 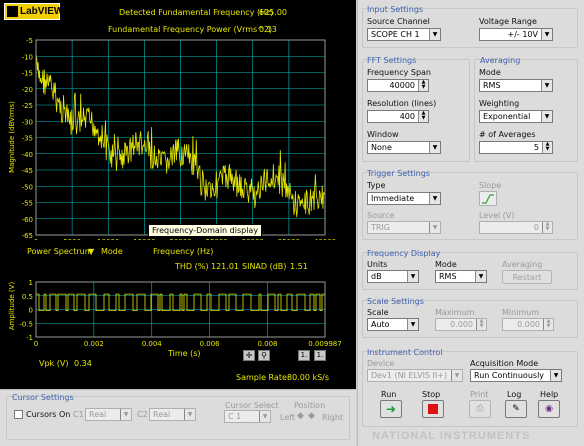 I want to click on spectrum-ytick-label: -20, so click(x=27, y=90).